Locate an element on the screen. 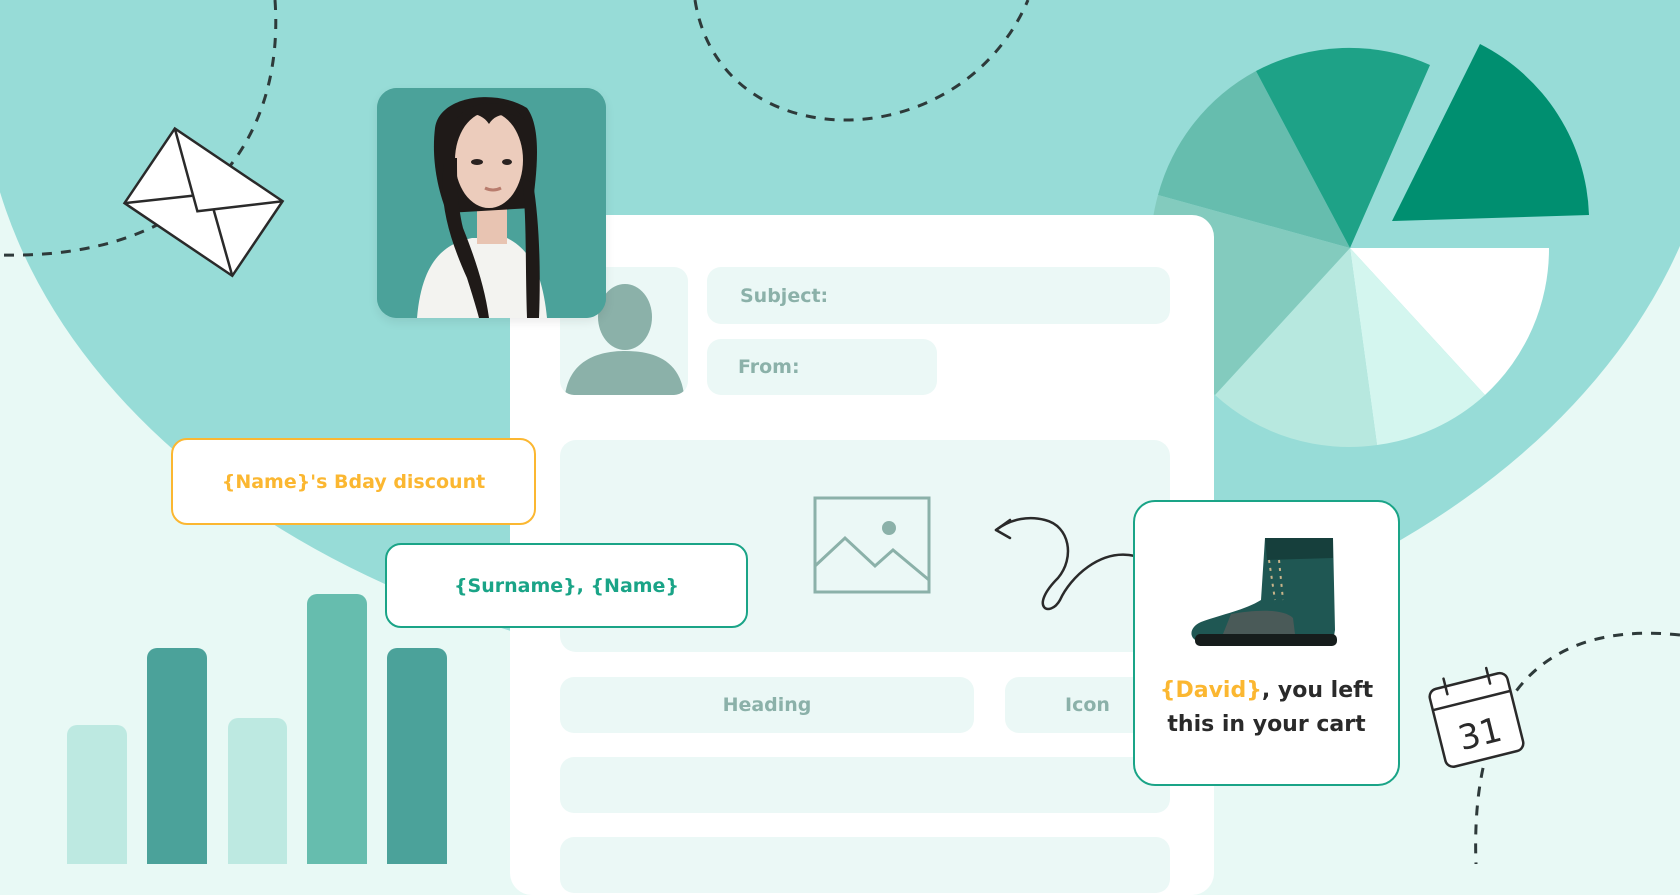 The height and width of the screenshot is (895, 1680). woman-portrait-image is located at coordinates (491, 203).